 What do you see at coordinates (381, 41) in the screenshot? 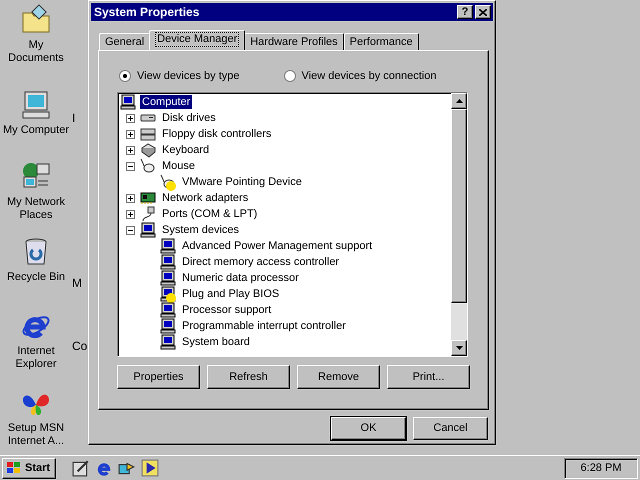
I see `tab: Performance` at bounding box center [381, 41].